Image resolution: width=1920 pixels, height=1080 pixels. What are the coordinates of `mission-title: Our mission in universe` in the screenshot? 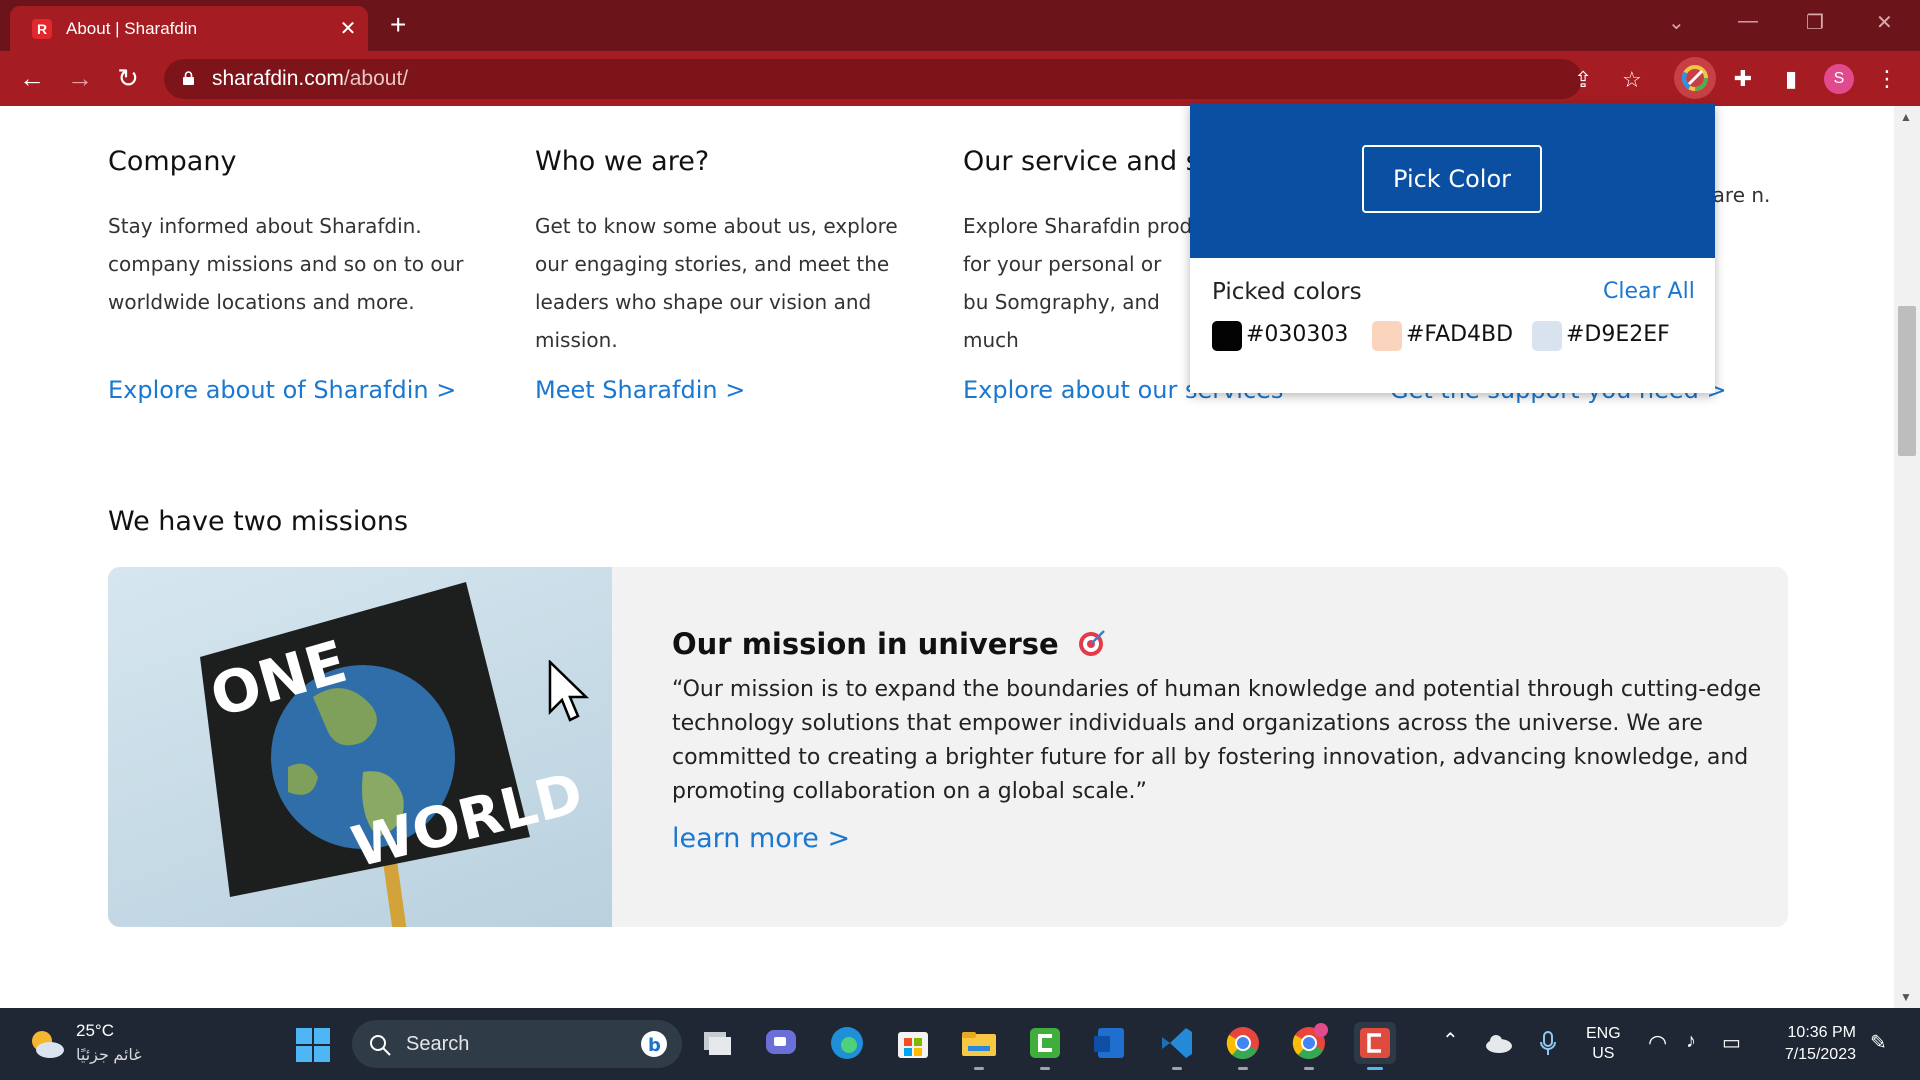 It's located at (1217, 644).